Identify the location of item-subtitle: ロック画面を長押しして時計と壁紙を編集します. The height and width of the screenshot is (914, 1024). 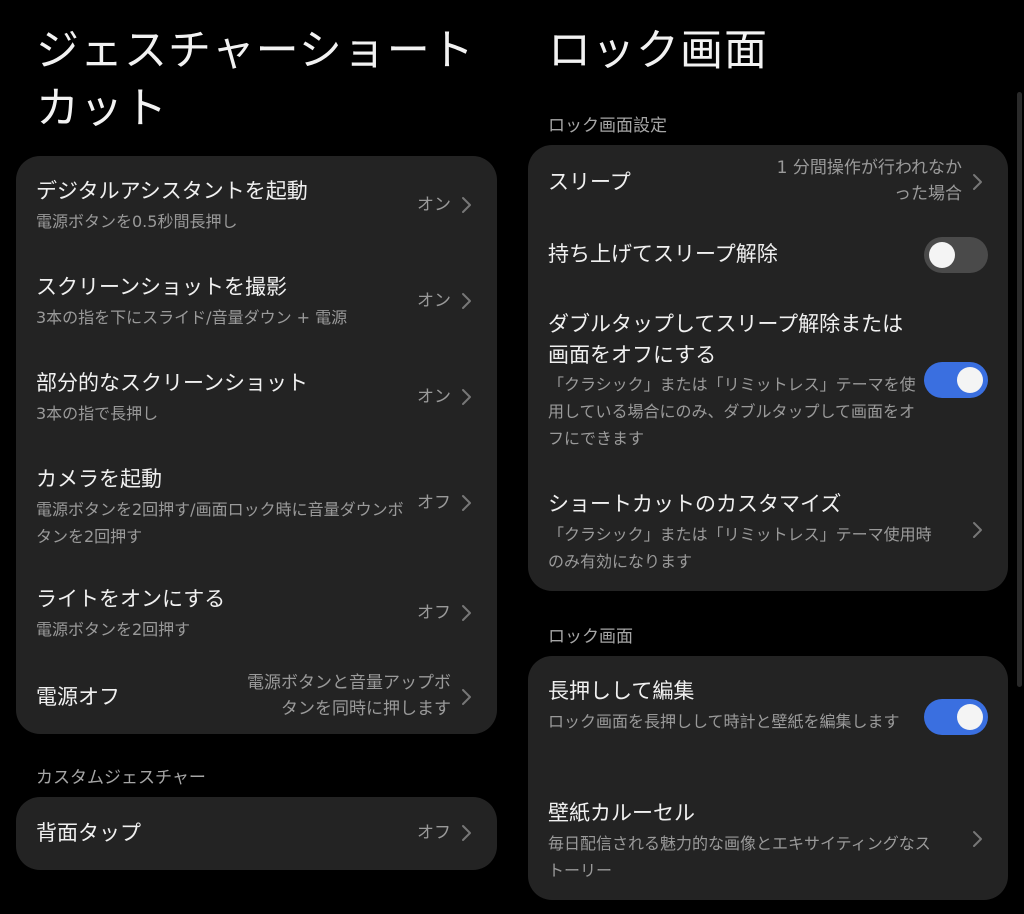
(724, 721).